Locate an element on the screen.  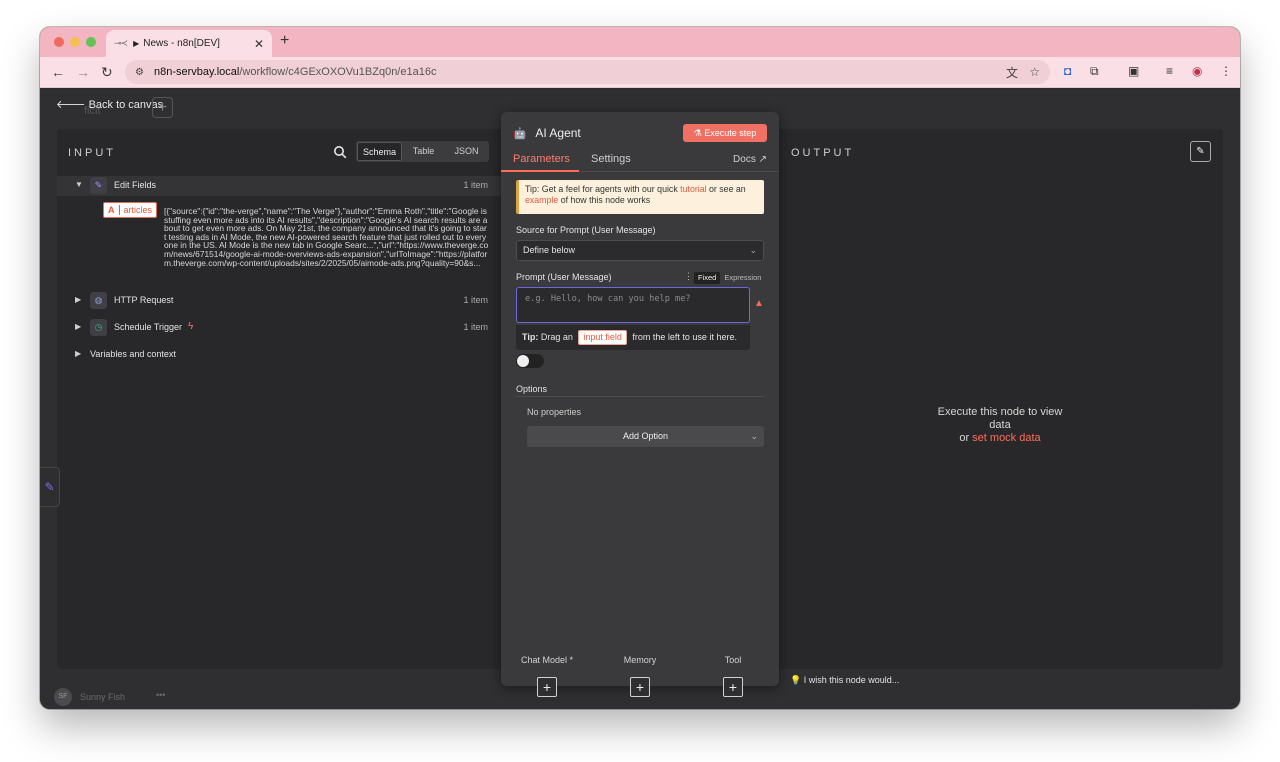
password-manager-icon: ◘ is located at coordinates (1067, 71).